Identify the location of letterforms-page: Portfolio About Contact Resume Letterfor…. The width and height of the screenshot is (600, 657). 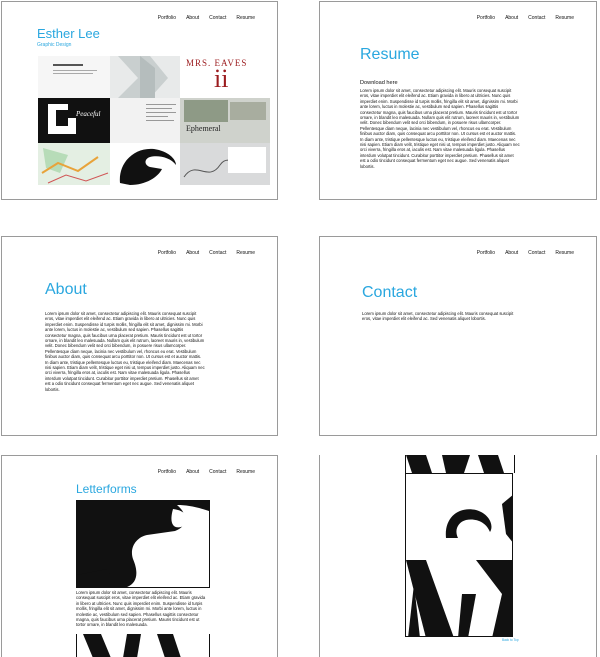
(139, 556).